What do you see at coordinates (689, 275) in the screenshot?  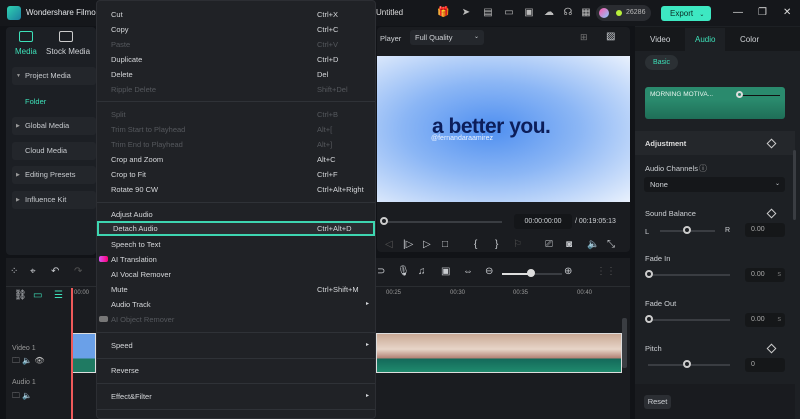 I see `fade-in-slider` at bounding box center [689, 275].